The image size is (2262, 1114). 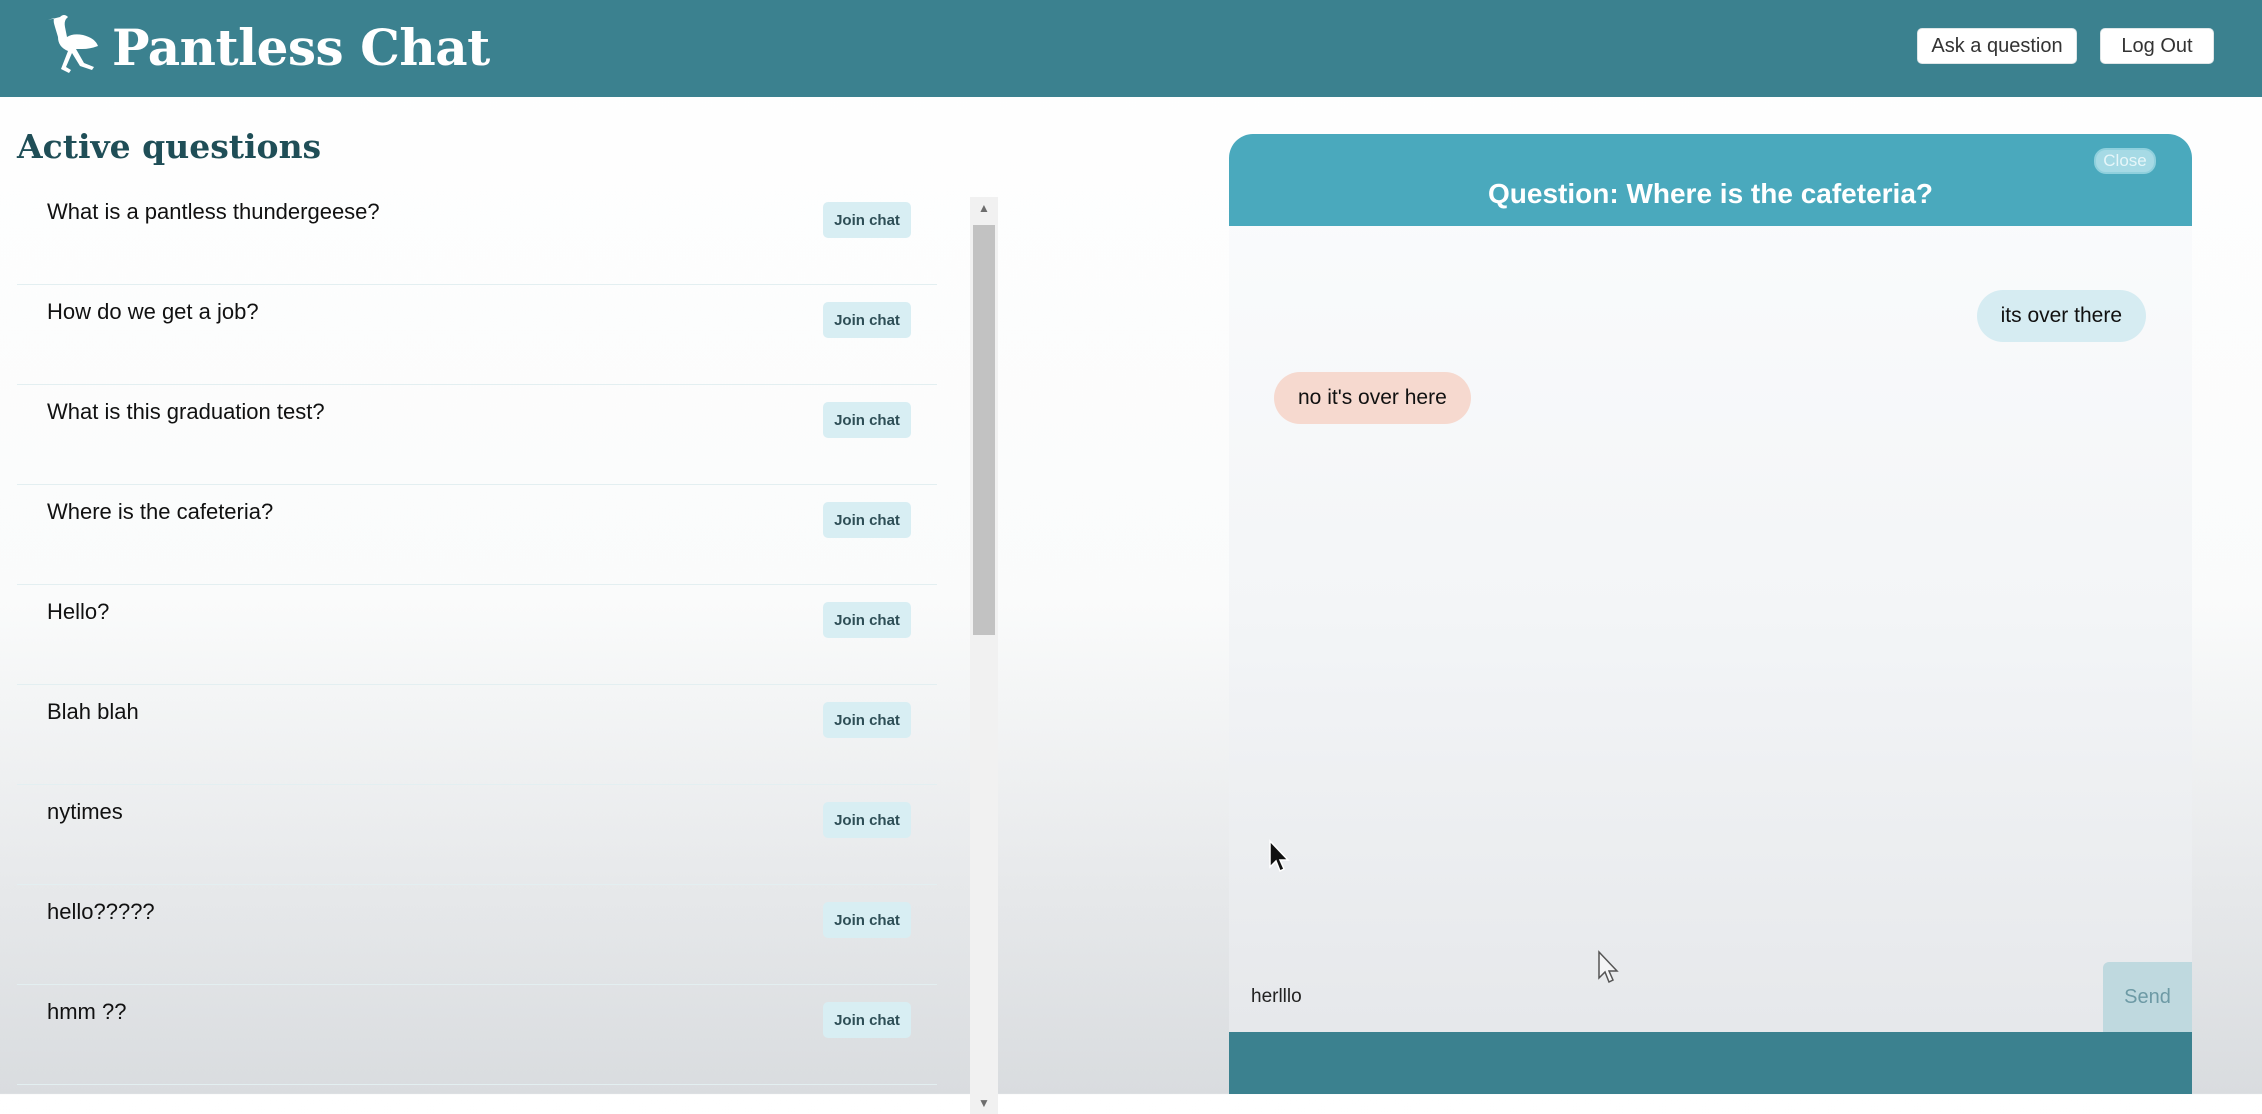 What do you see at coordinates (477, 835) in the screenshot?
I see `question-item: nytimes Join chat` at bounding box center [477, 835].